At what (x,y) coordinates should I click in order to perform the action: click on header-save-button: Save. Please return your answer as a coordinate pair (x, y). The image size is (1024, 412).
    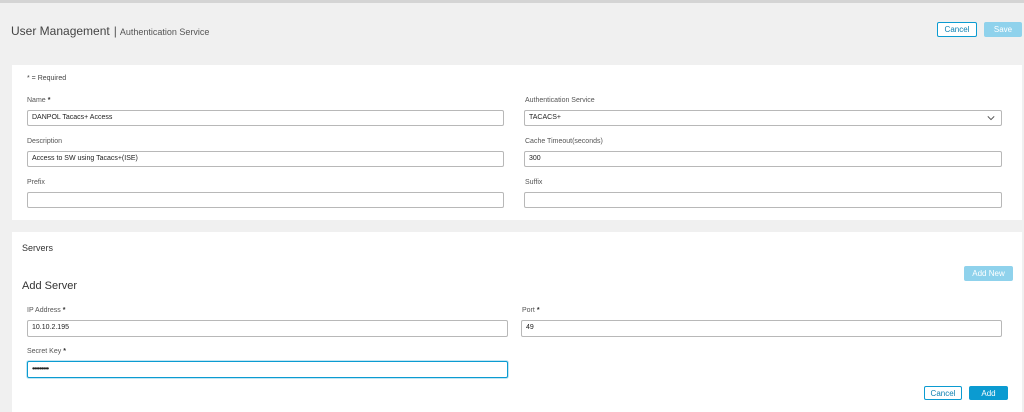
    Looking at the image, I should click on (1003, 29).